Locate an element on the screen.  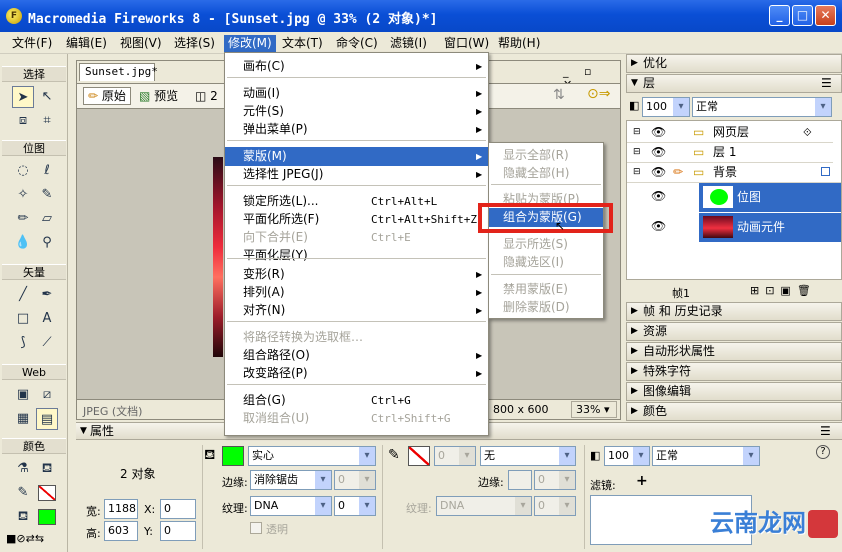
panel-auto-shape-header: ▶ 自动形状属性 is located at coordinates (734, 351).